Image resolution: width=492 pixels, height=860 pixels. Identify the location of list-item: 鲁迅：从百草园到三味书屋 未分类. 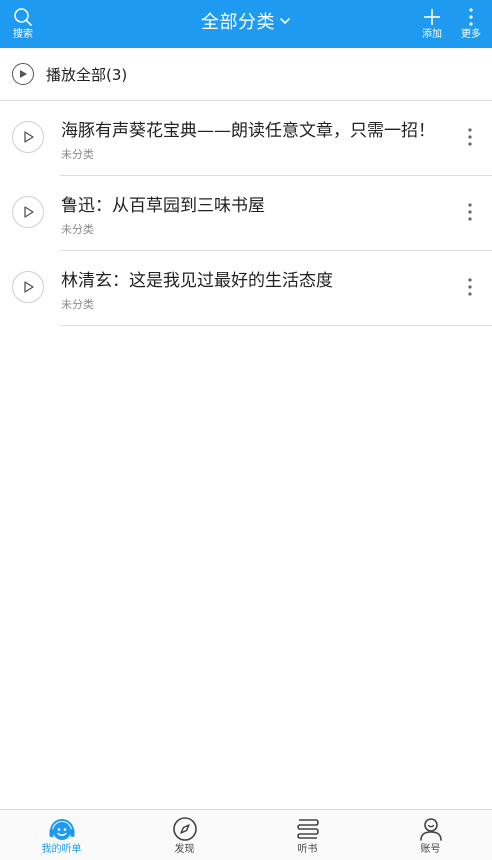
(246, 213).